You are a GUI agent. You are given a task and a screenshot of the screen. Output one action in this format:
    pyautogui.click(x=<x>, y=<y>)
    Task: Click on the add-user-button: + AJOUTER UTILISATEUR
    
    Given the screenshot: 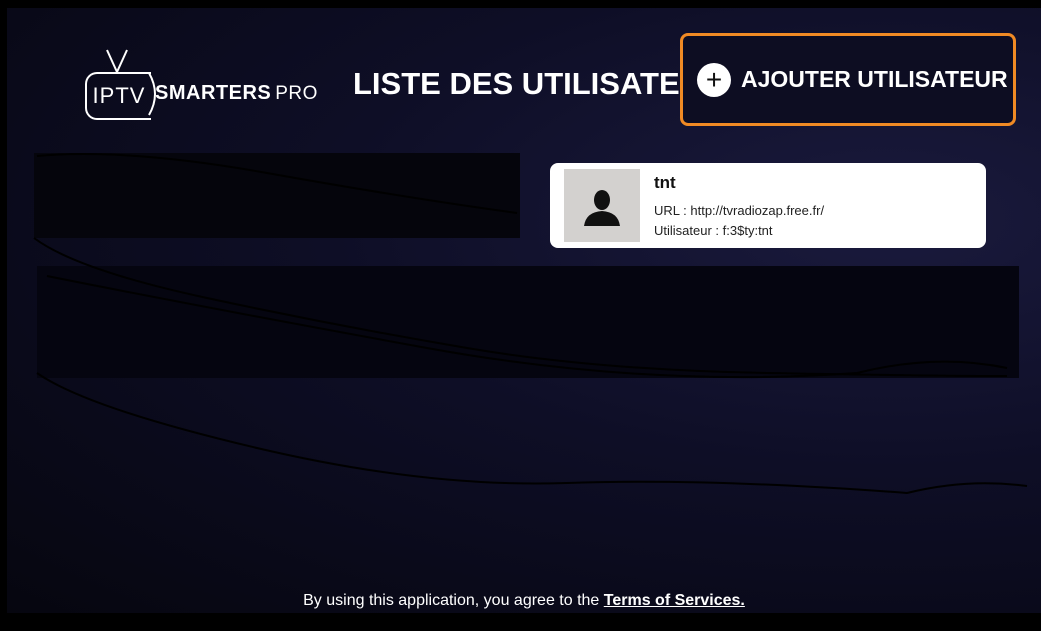 What is the action you would take?
    pyautogui.click(x=848, y=79)
    